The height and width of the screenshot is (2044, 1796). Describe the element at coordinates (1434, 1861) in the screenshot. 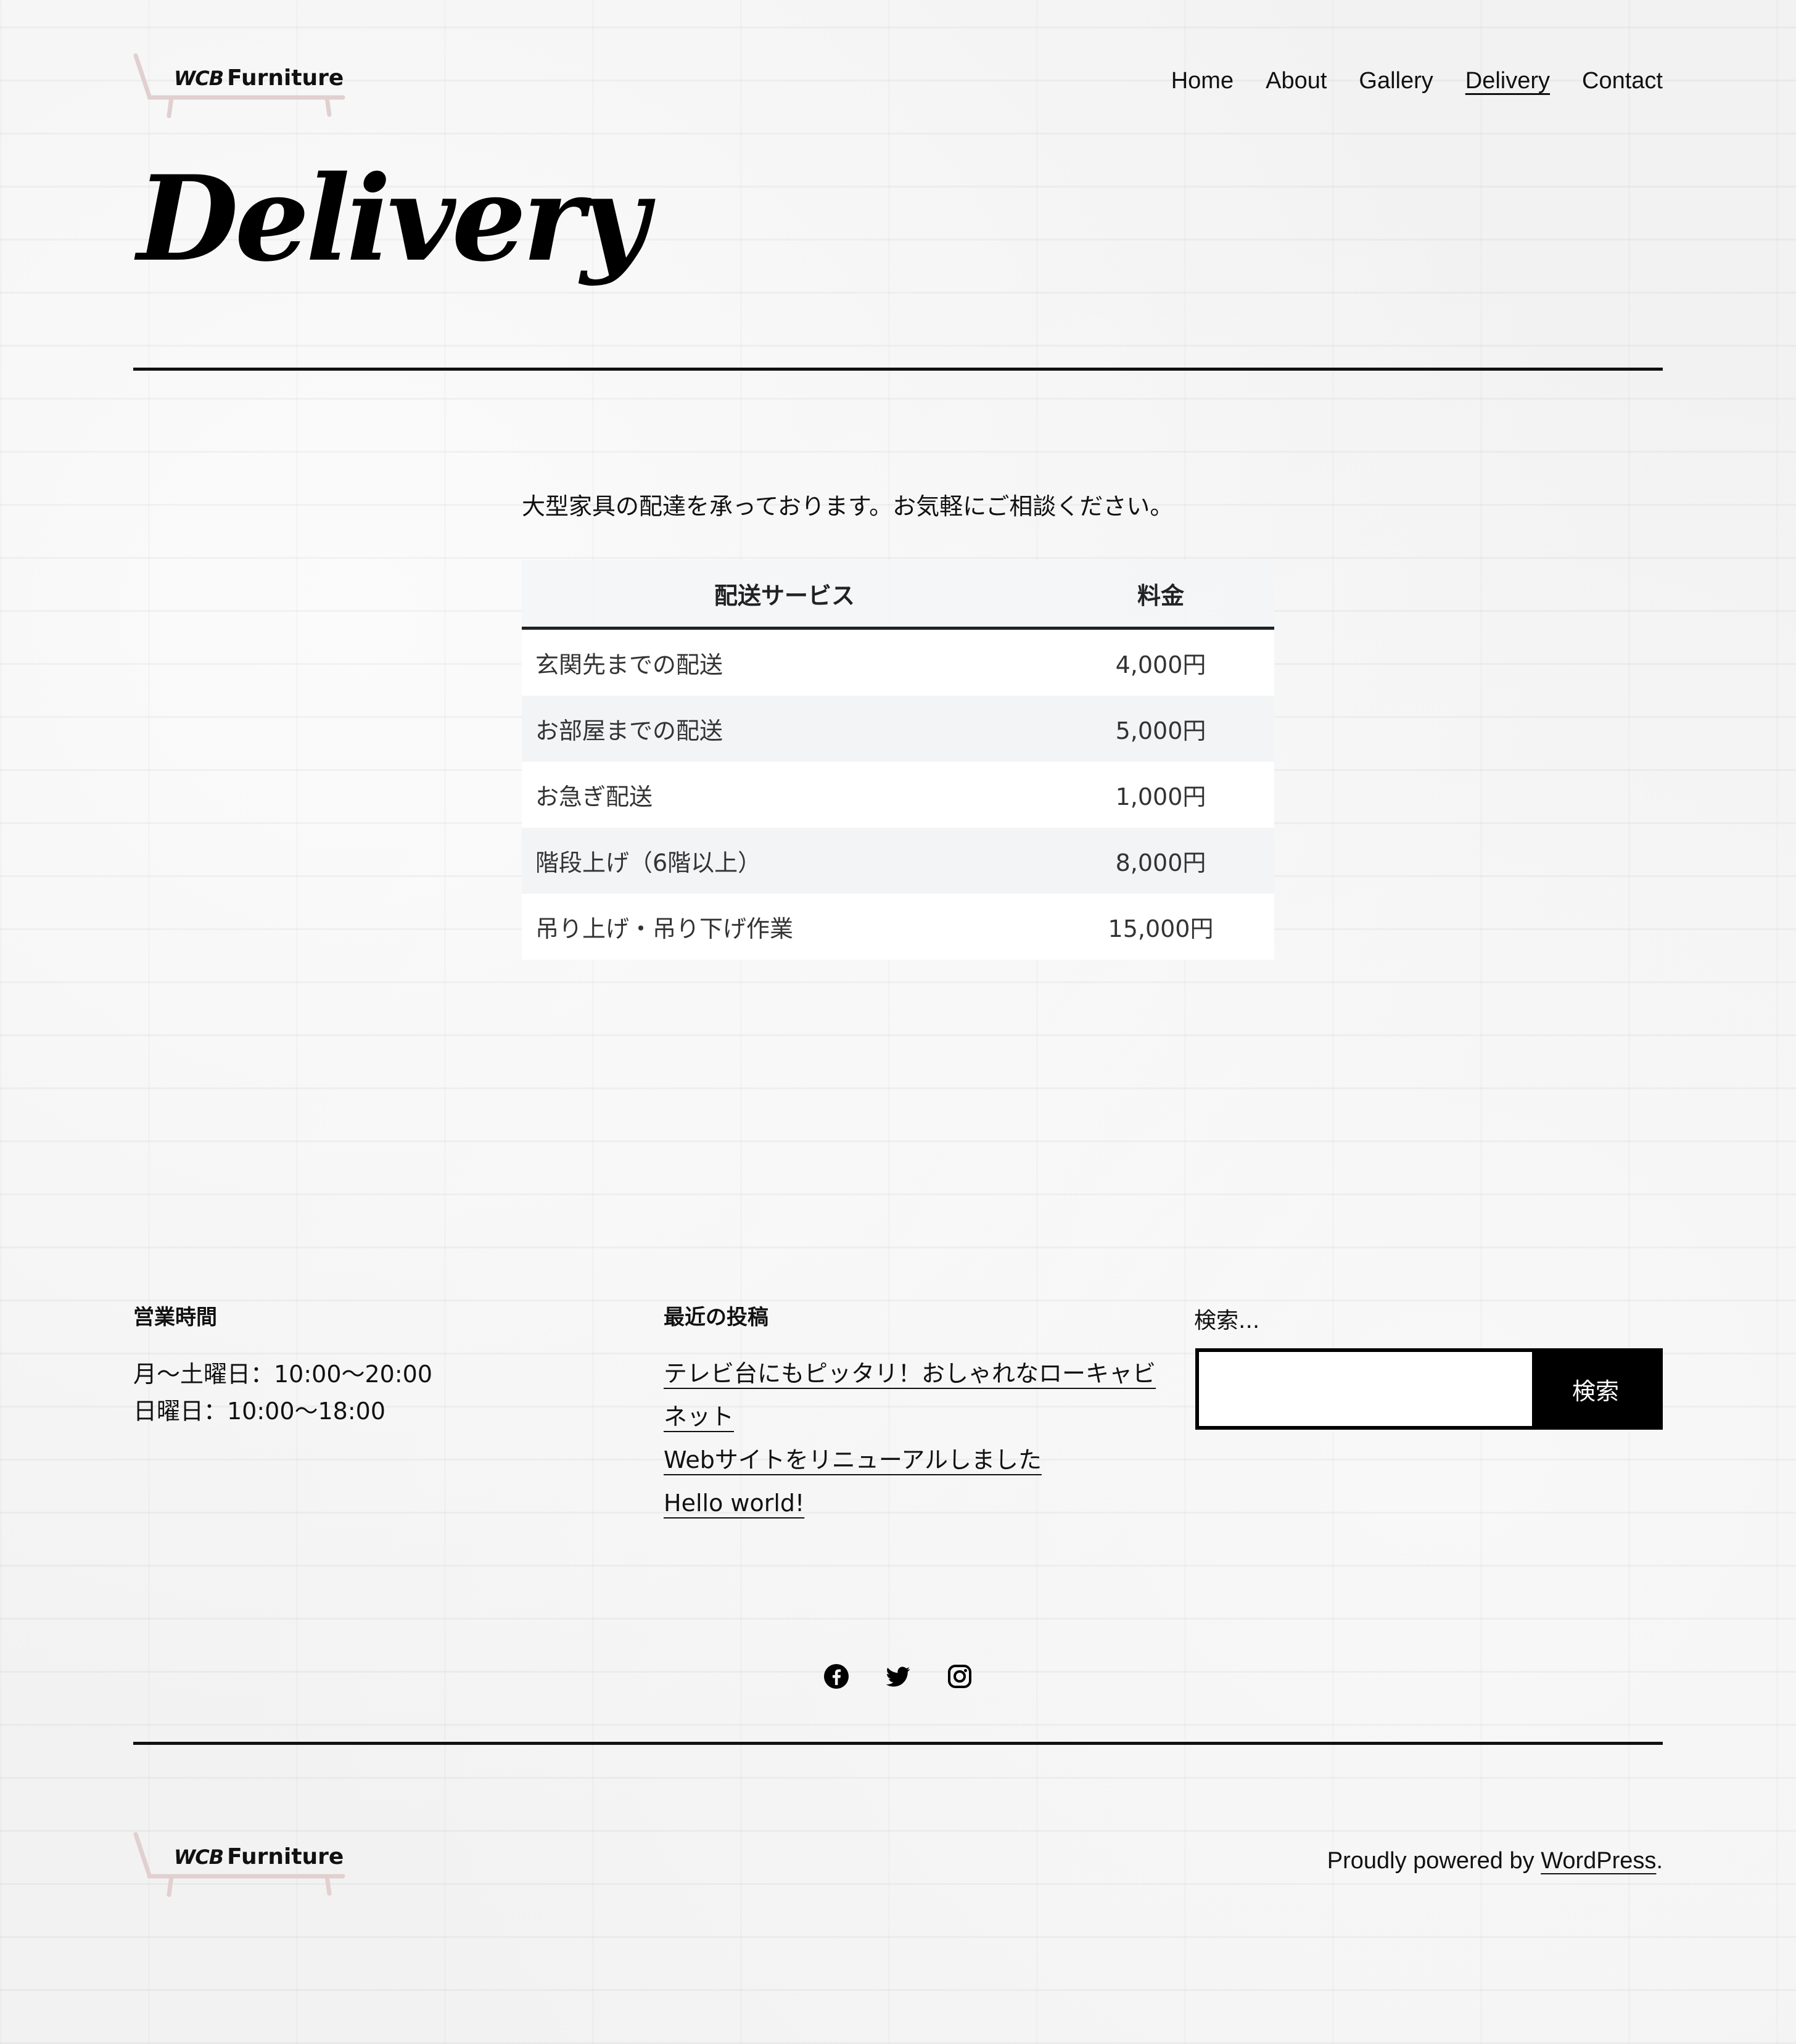

I see `powered-prefix: Proudly powered by` at that location.